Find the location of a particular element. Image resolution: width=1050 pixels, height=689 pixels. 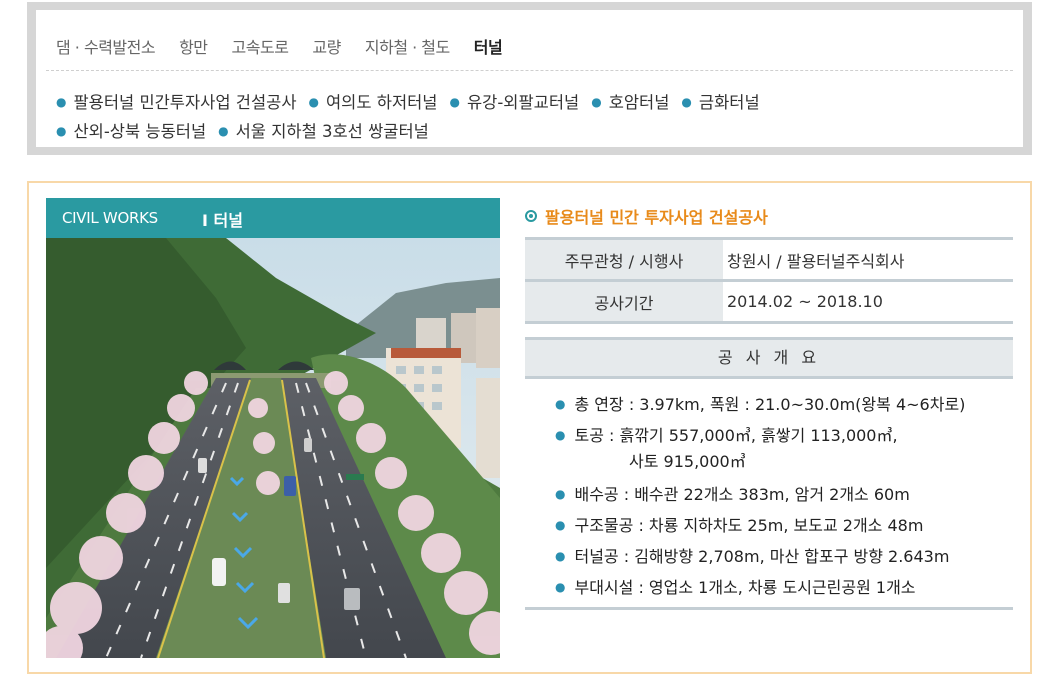

project-title: 팔용터널 민간 투자사업 건설공사 is located at coordinates (769, 216).